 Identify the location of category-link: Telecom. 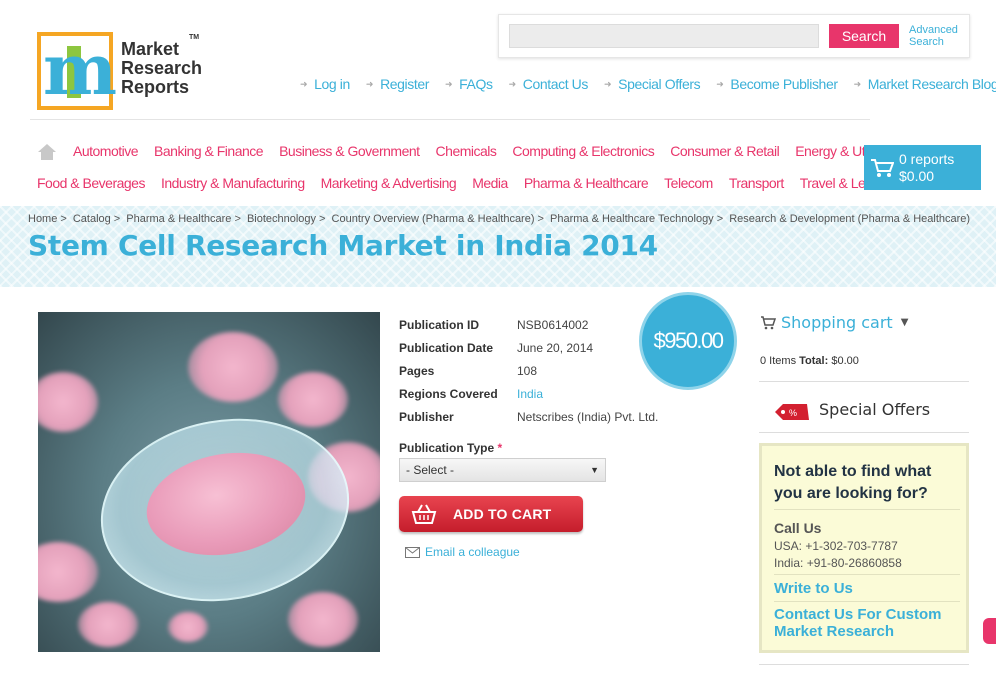
(688, 191).